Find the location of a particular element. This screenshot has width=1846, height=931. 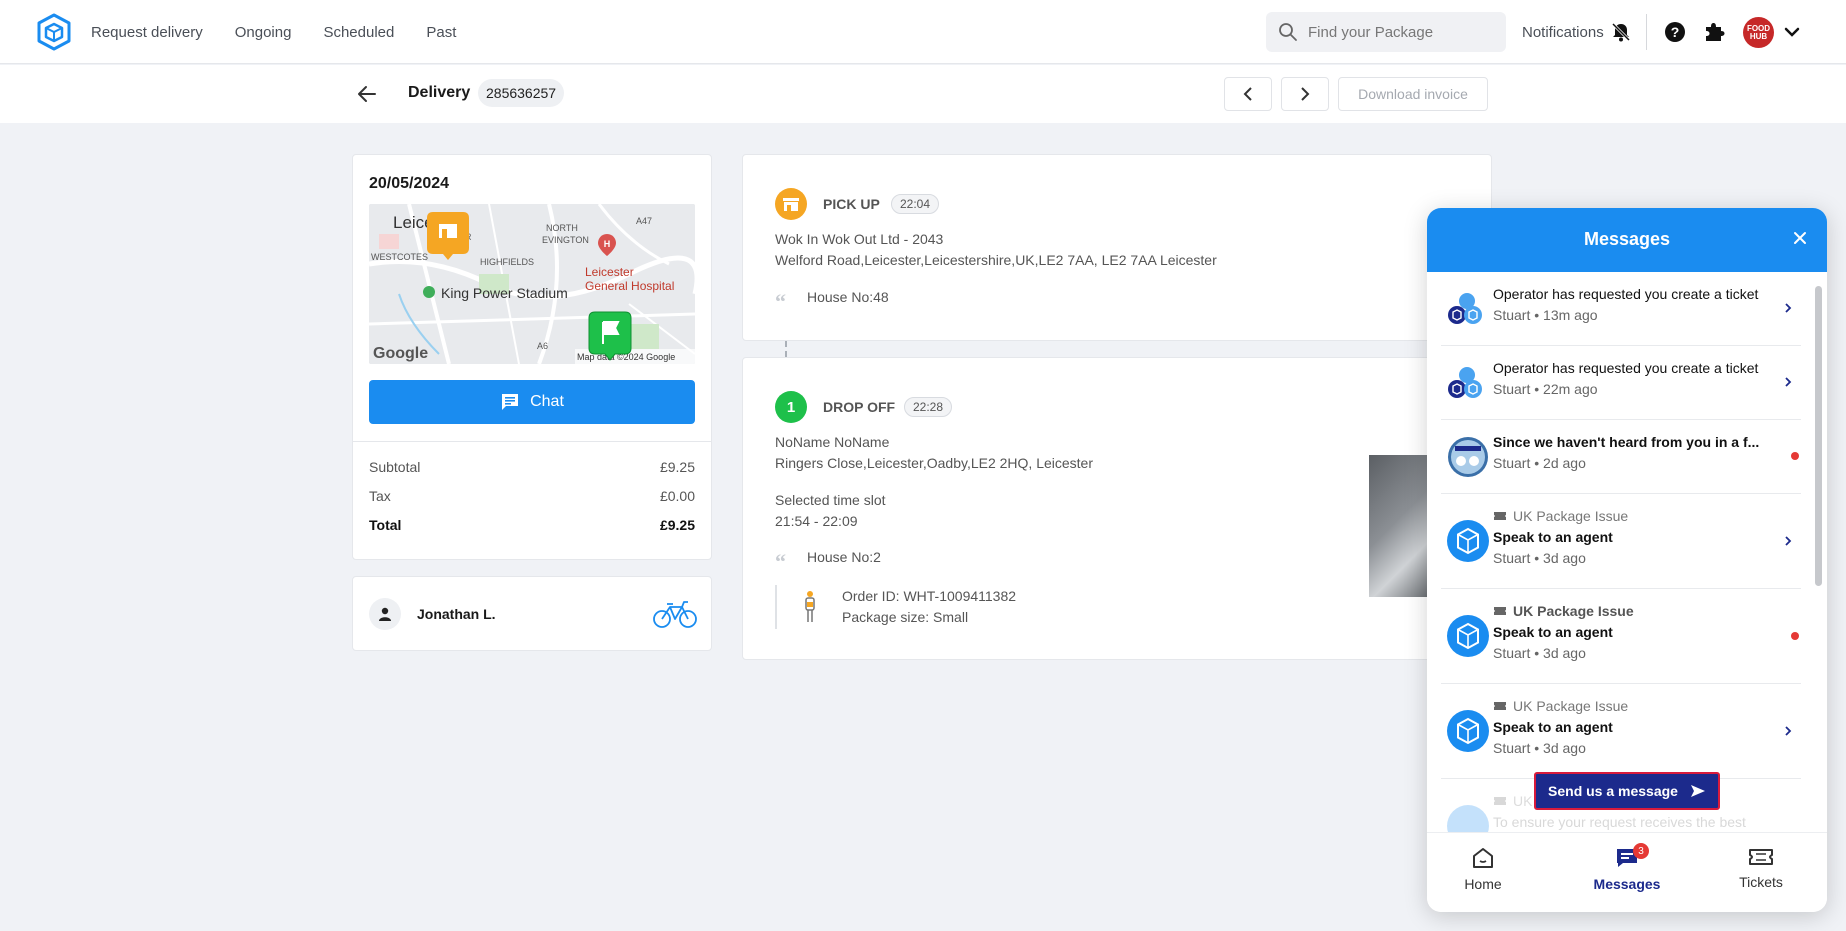

search-icon is located at coordinates (1288, 32).